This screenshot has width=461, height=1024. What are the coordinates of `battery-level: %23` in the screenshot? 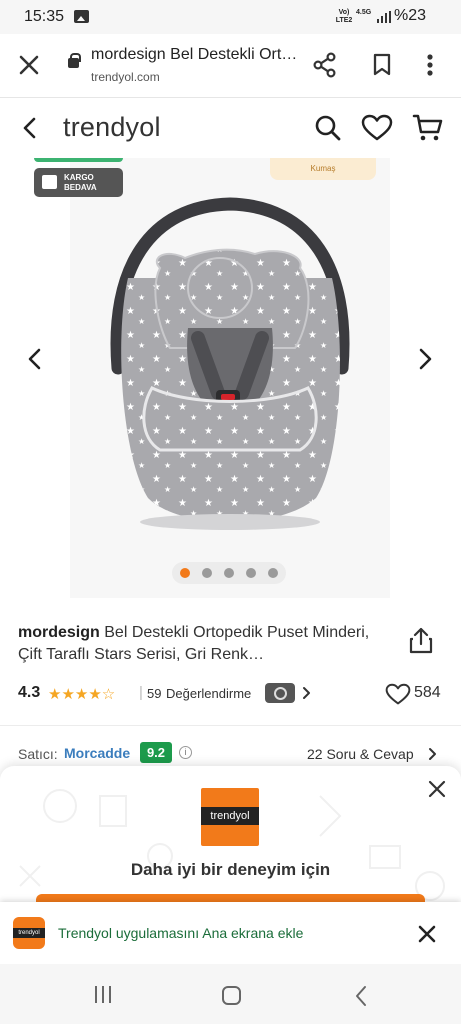 It's located at (410, 15).